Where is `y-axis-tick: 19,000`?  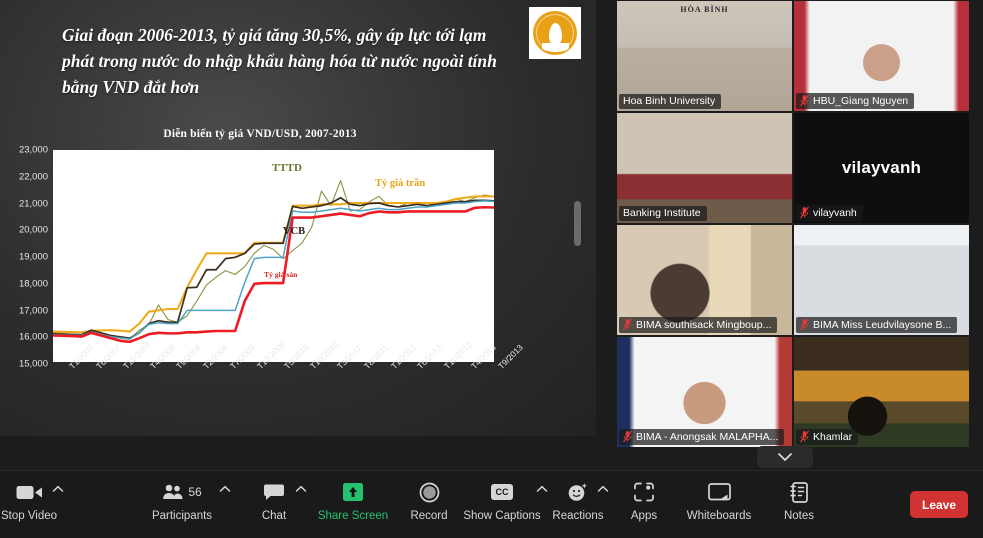 y-axis-tick: 19,000 is located at coordinates (33, 257).